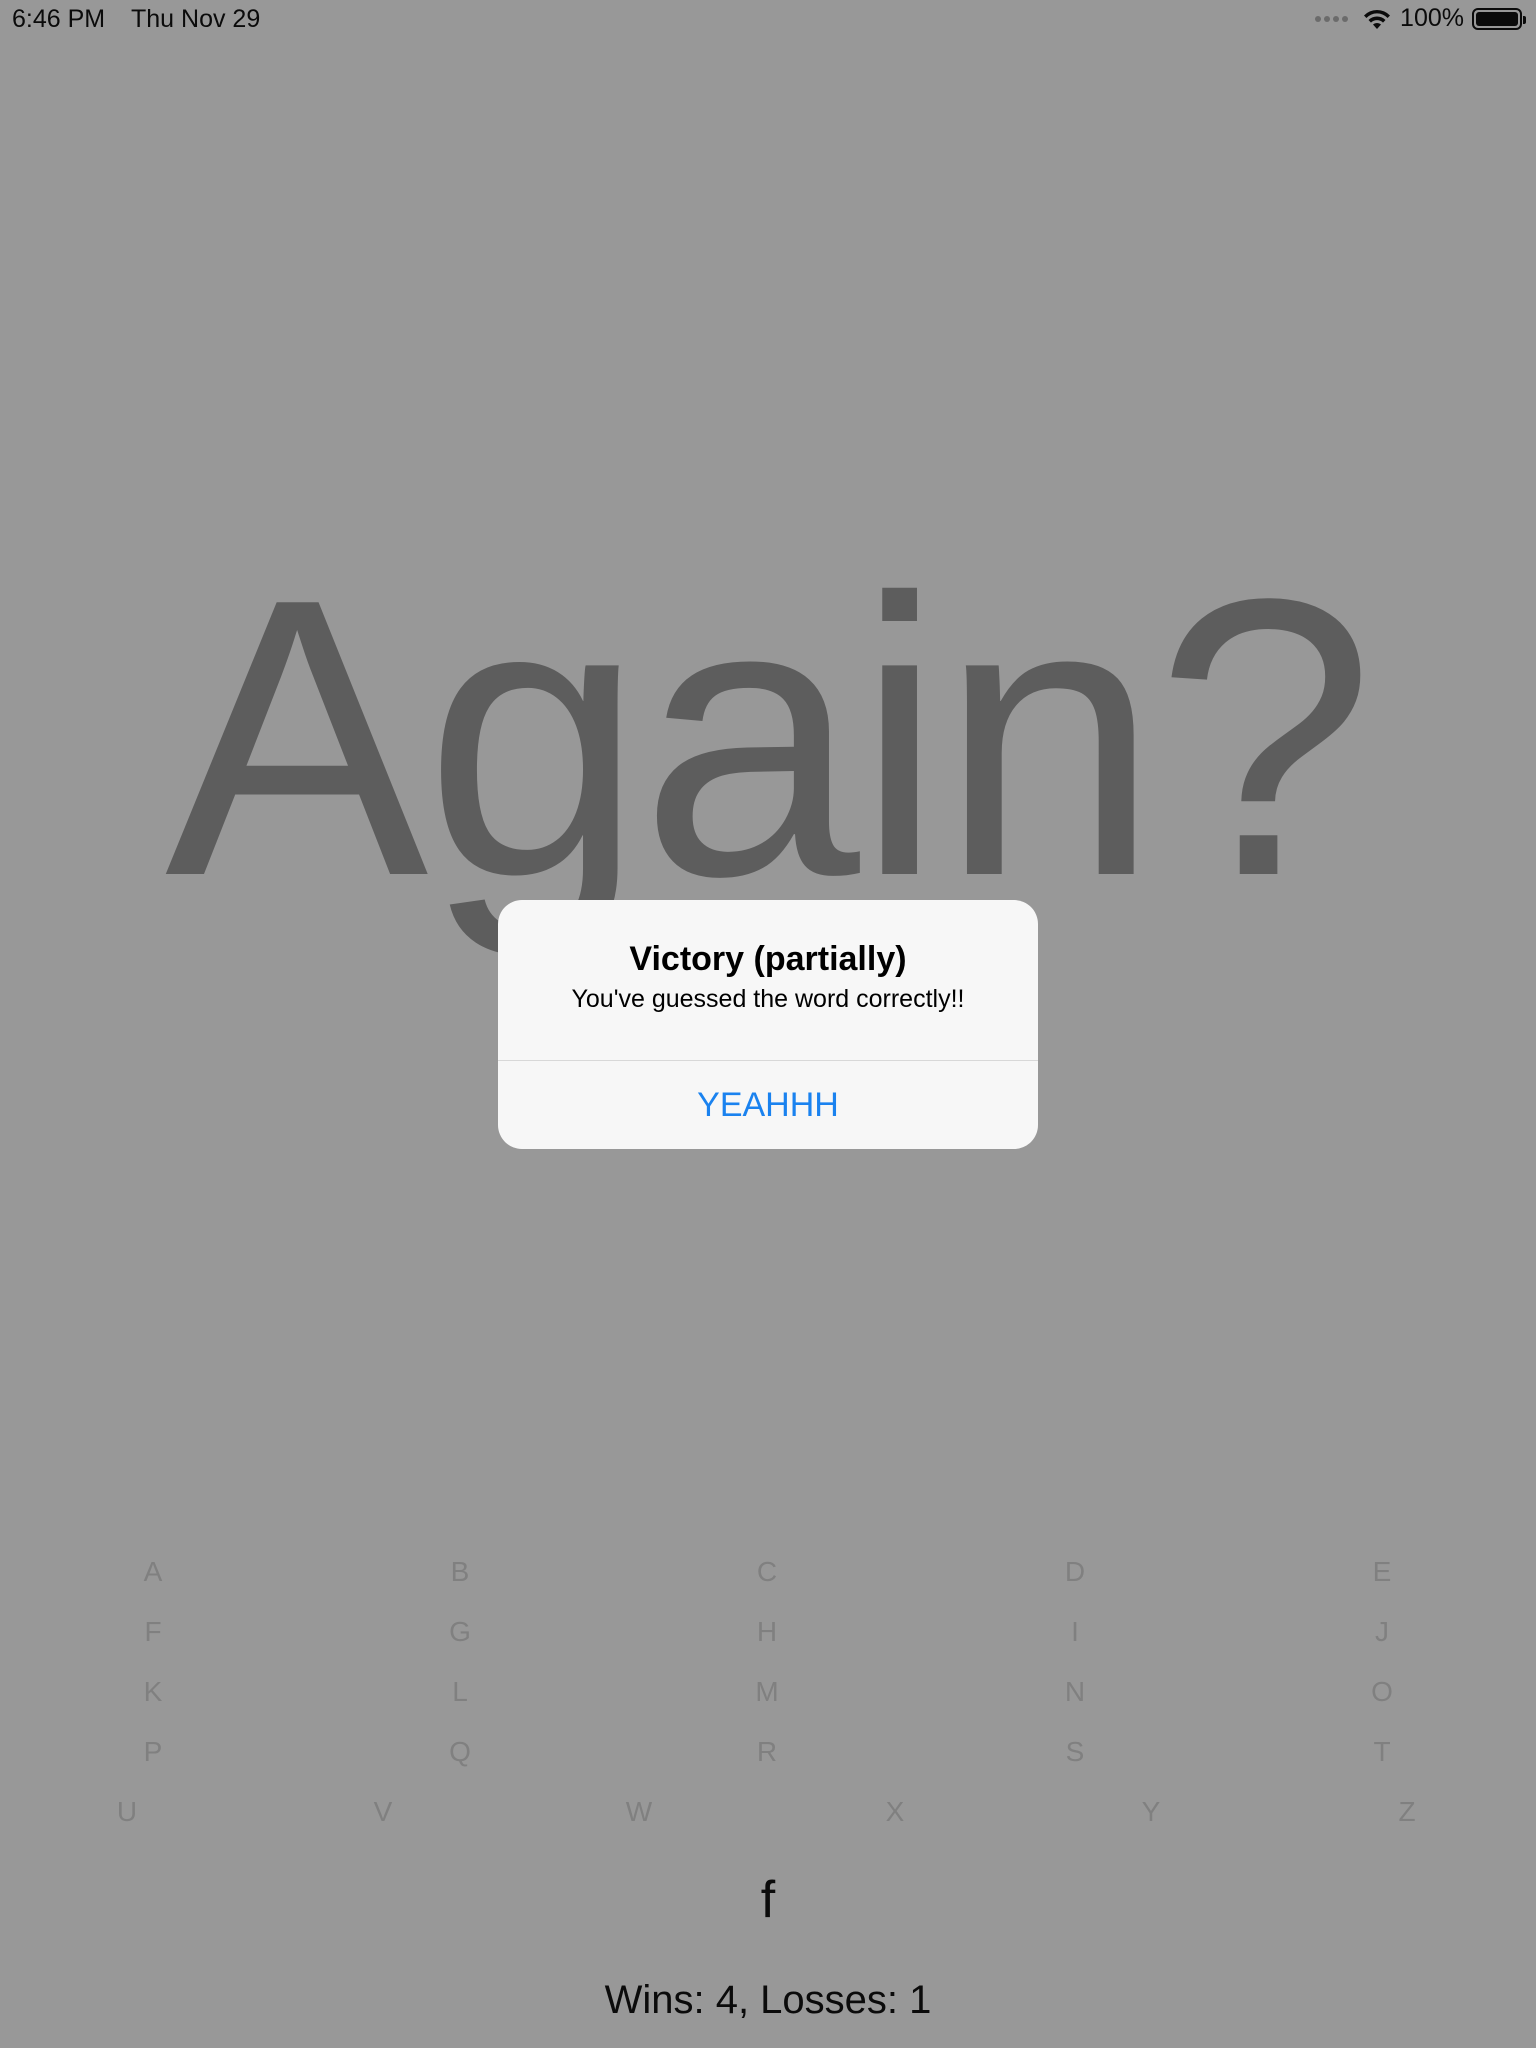 This screenshot has height=2048, width=1536. I want to click on letter-key-m: M, so click(767, 1692).